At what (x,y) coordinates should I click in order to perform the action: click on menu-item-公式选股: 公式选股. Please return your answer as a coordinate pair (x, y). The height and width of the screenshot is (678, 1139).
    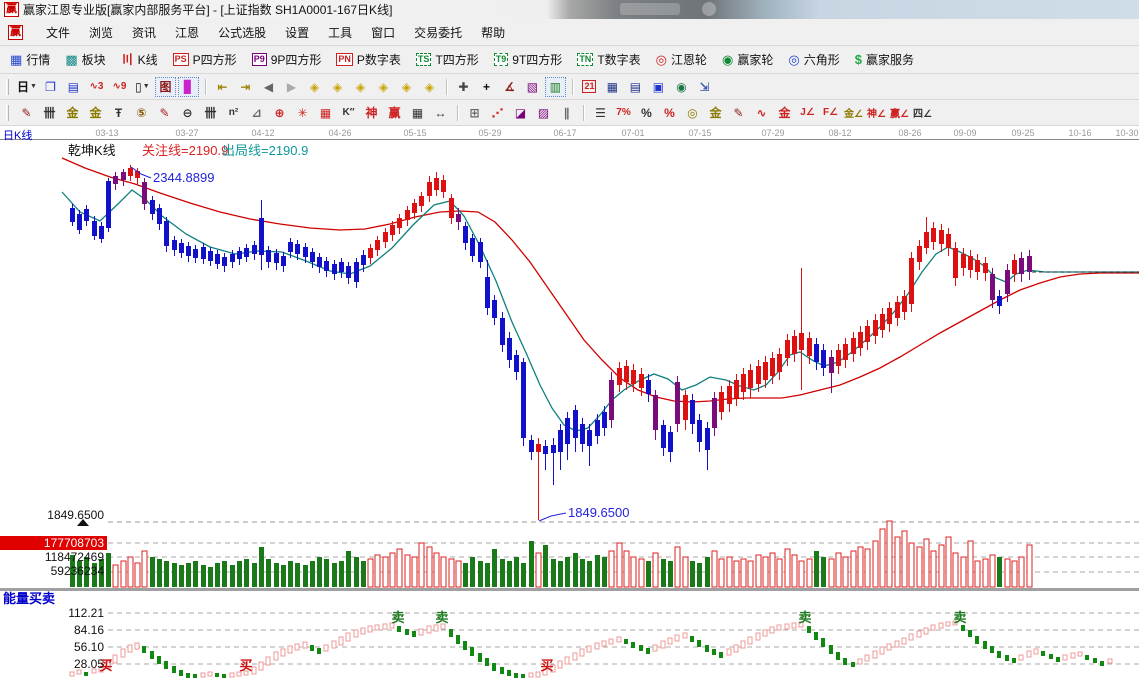
    Looking at the image, I should click on (242, 32).